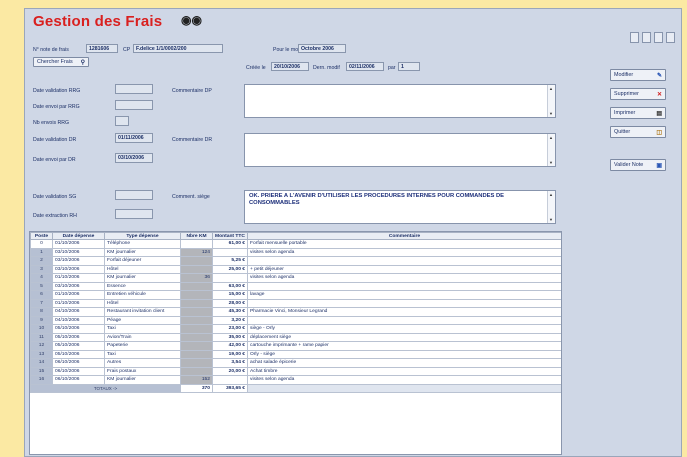 The height and width of the screenshot is (457, 687). What do you see at coordinates (230, 269) in the screenshot?
I see `cell-montant: 25,00 €` at bounding box center [230, 269].